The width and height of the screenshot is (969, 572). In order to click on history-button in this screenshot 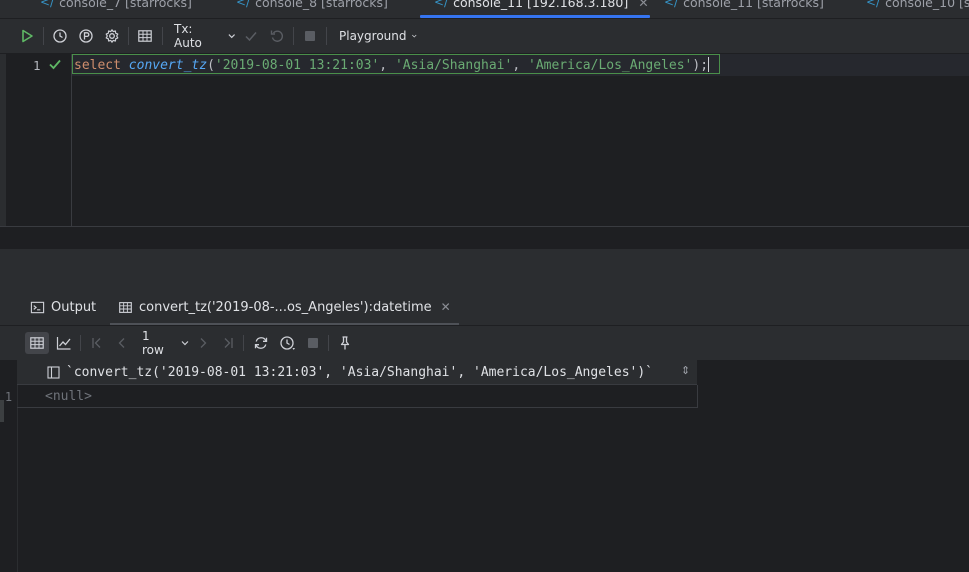, I will do `click(60, 36)`.